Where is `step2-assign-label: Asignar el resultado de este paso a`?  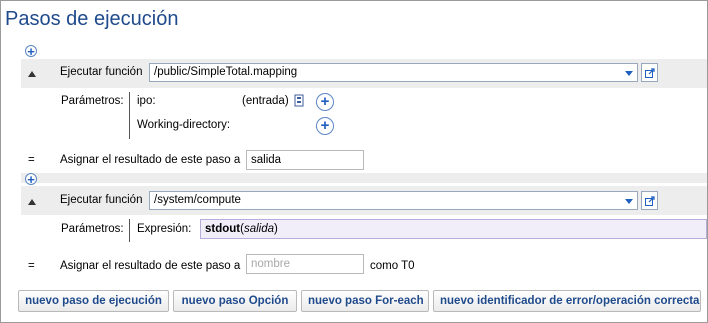
step2-assign-label: Asignar el resultado de este paso a is located at coordinates (150, 266).